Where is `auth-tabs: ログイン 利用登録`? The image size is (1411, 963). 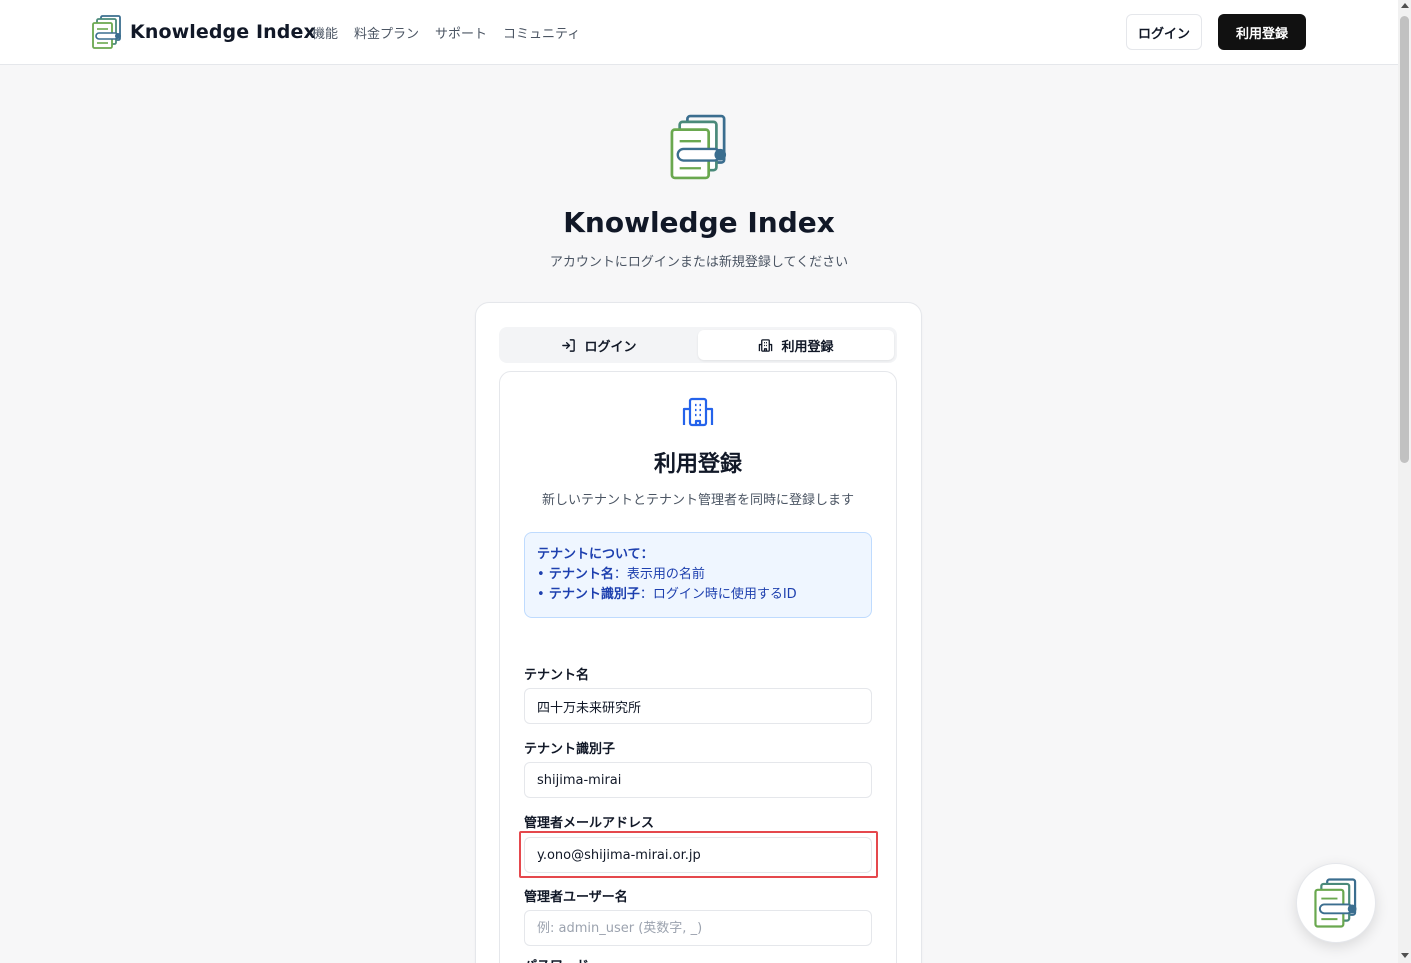
auth-tabs: ログイン 利用登録 is located at coordinates (698, 345).